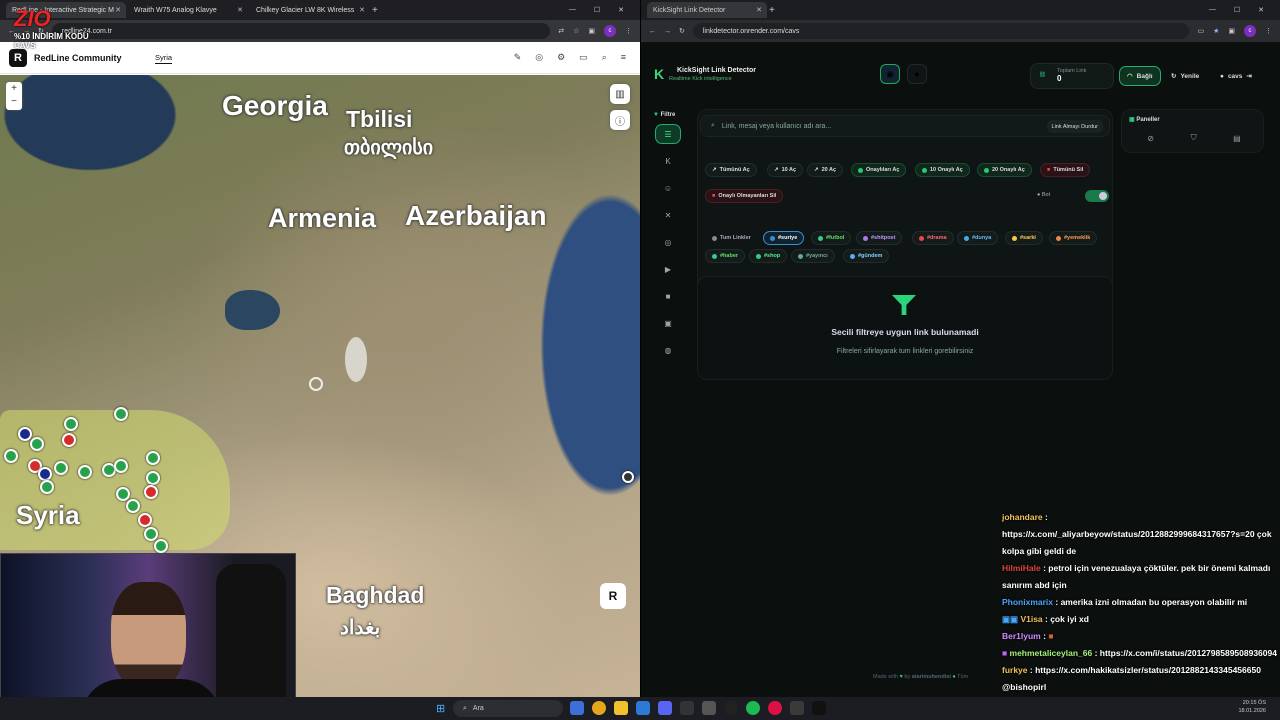  Describe the element at coordinates (1140, 76) in the screenshot. I see `connected-button: ◠ Bağlı` at that location.